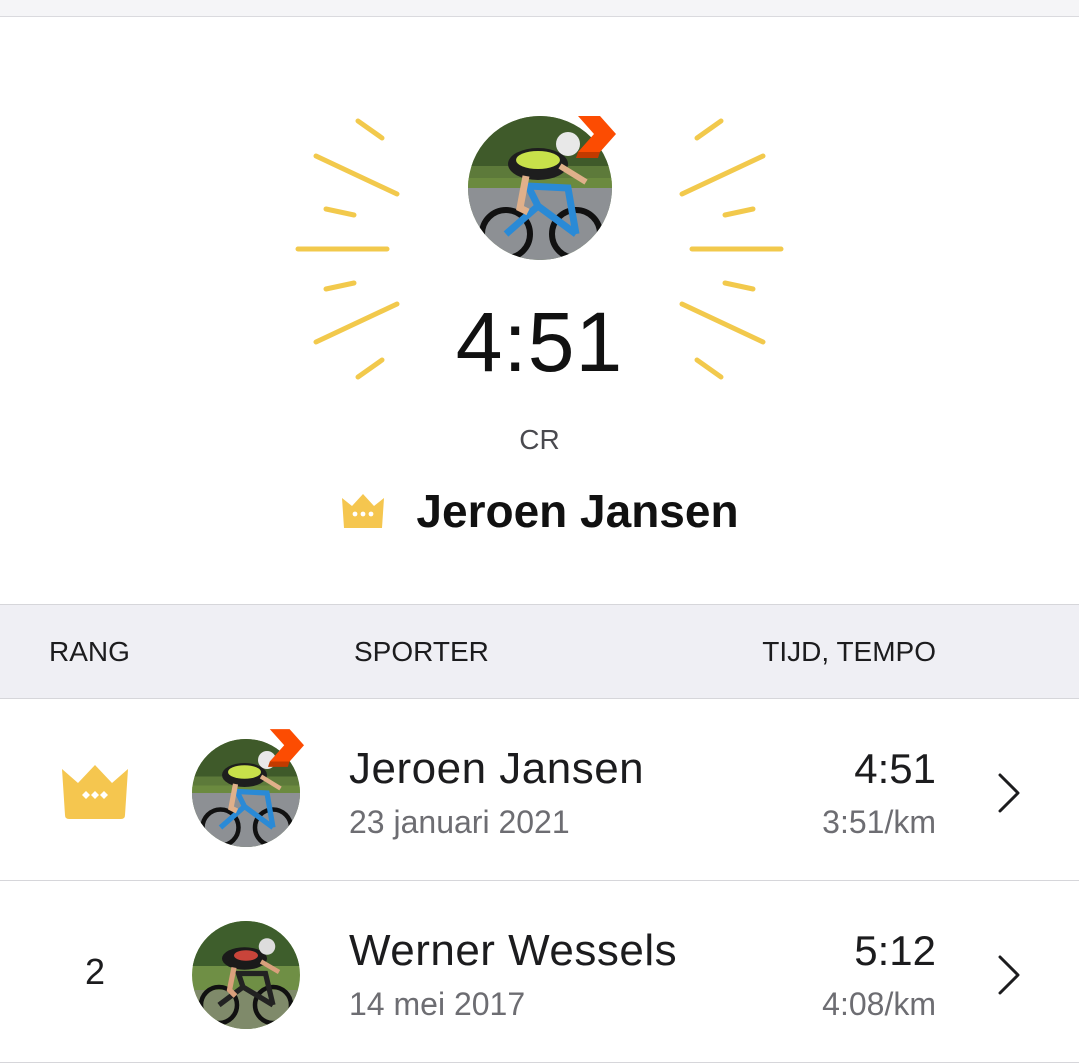 This screenshot has height=1064, width=1079. I want to click on effort-pace: 3:51/km, so click(879, 822).